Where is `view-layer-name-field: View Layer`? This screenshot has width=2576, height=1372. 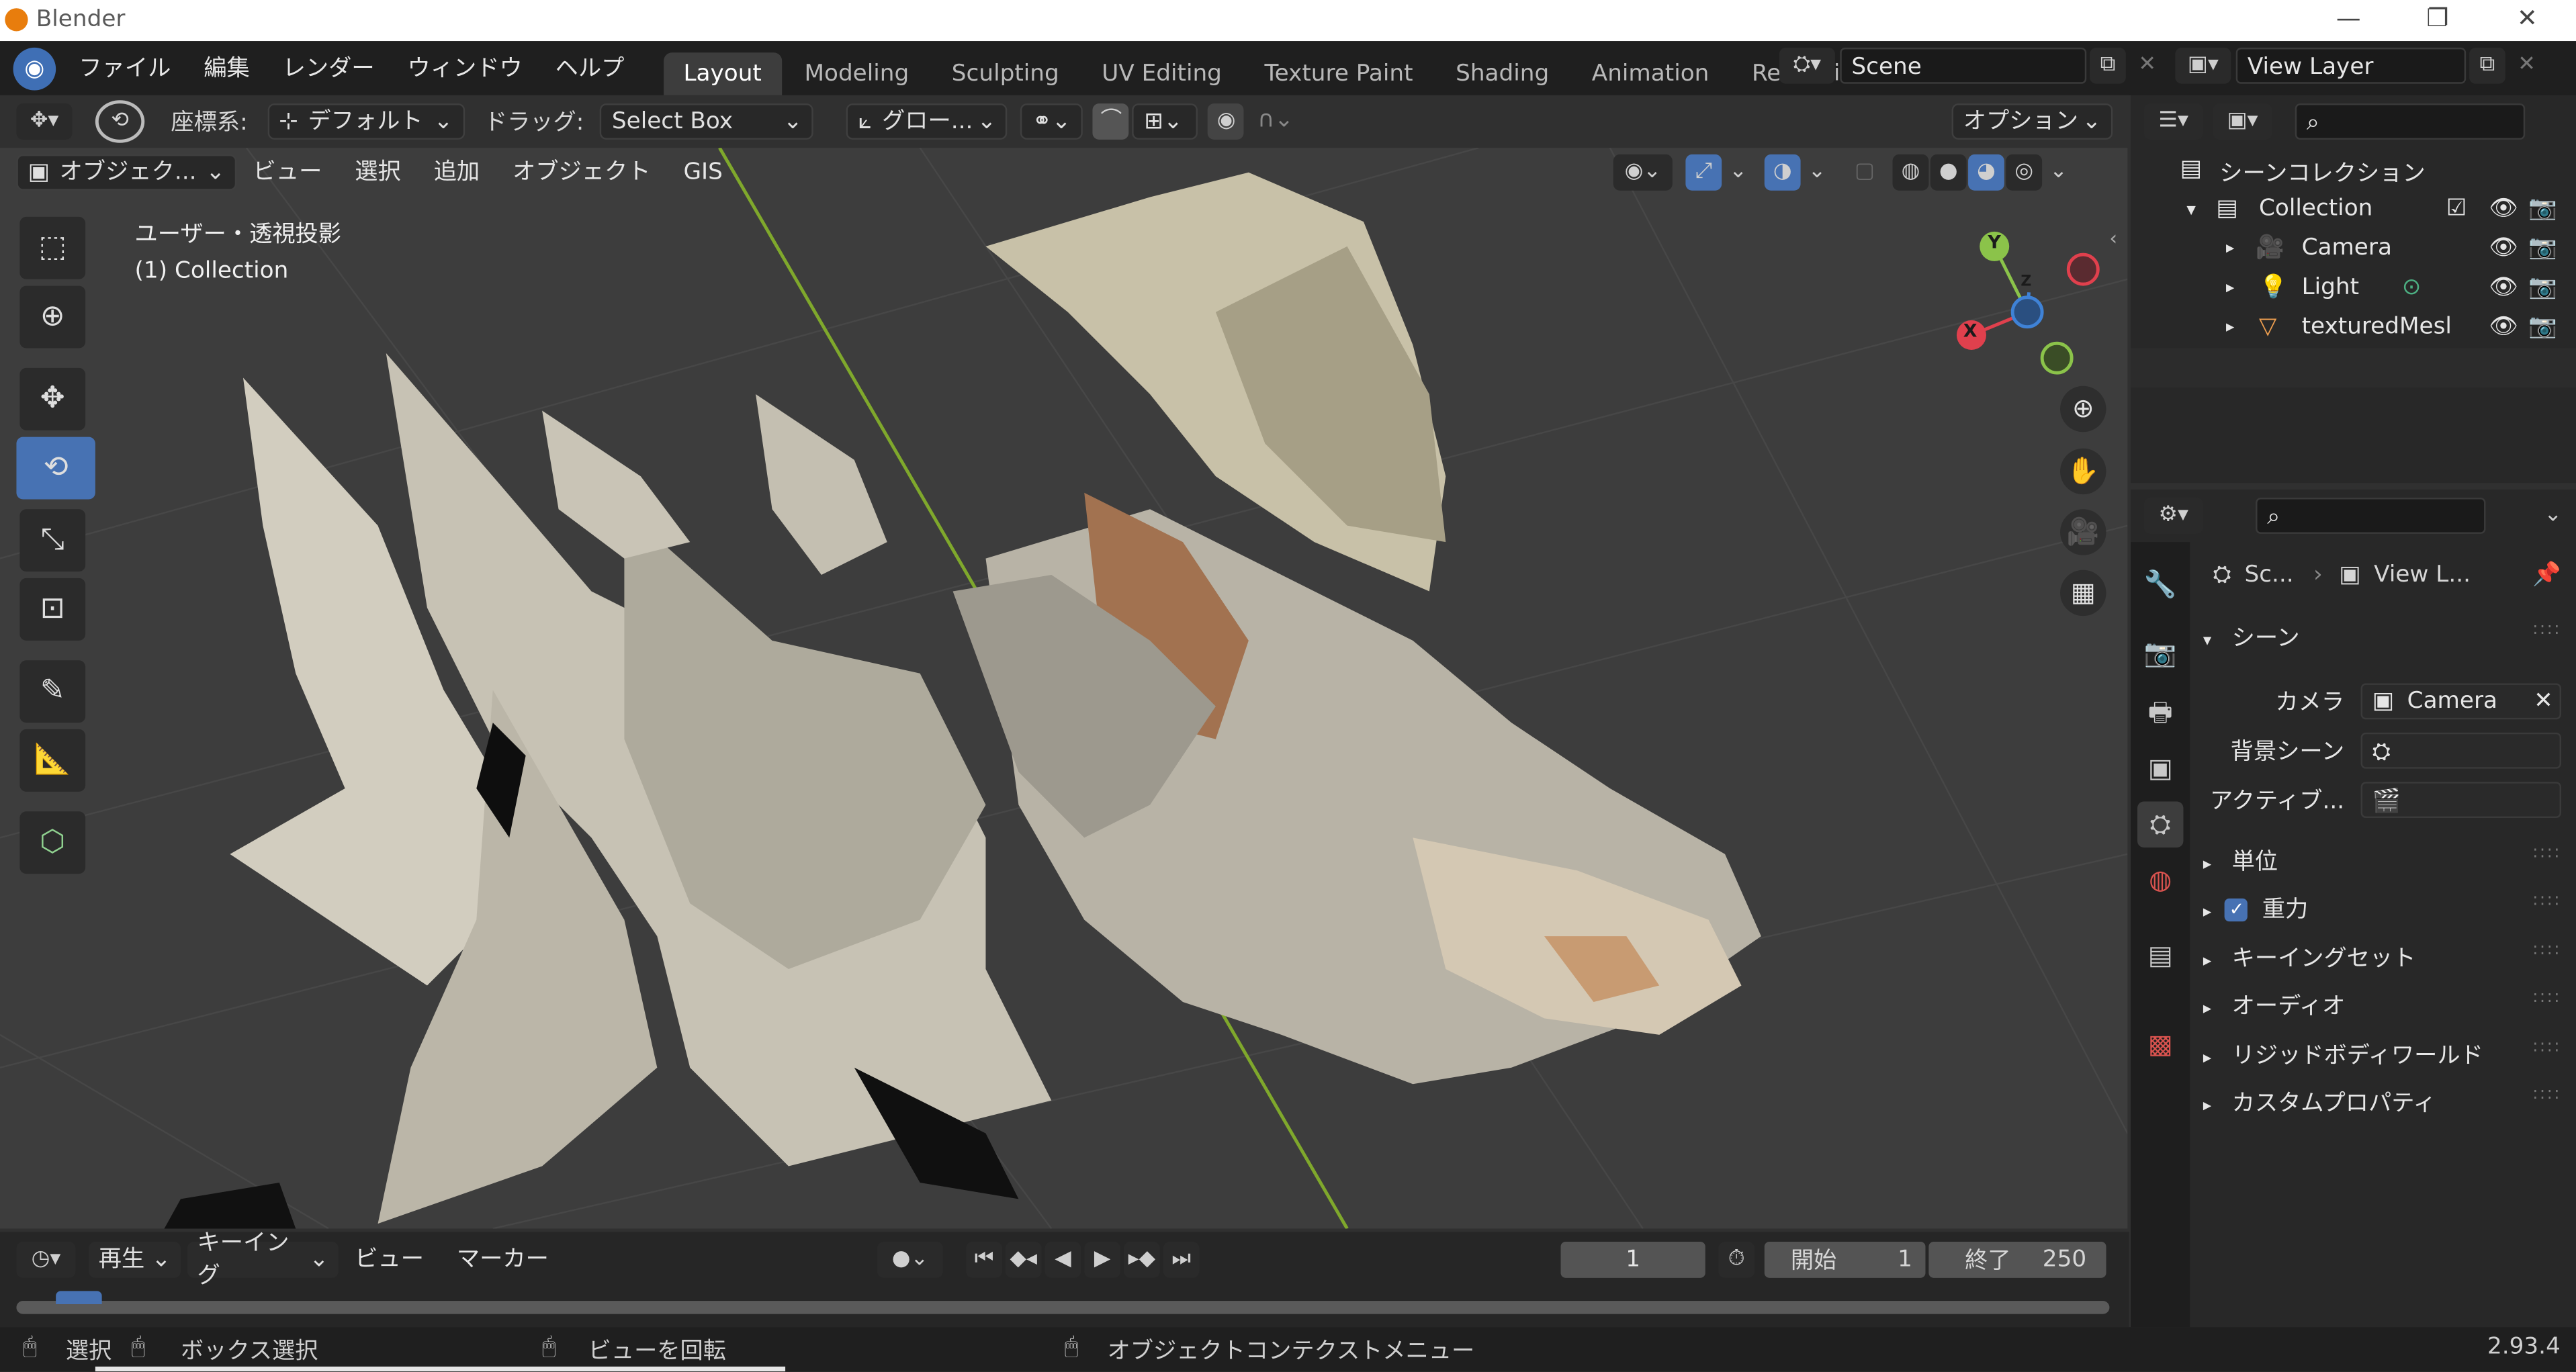 view-layer-name-field: View Layer is located at coordinates (2351, 65).